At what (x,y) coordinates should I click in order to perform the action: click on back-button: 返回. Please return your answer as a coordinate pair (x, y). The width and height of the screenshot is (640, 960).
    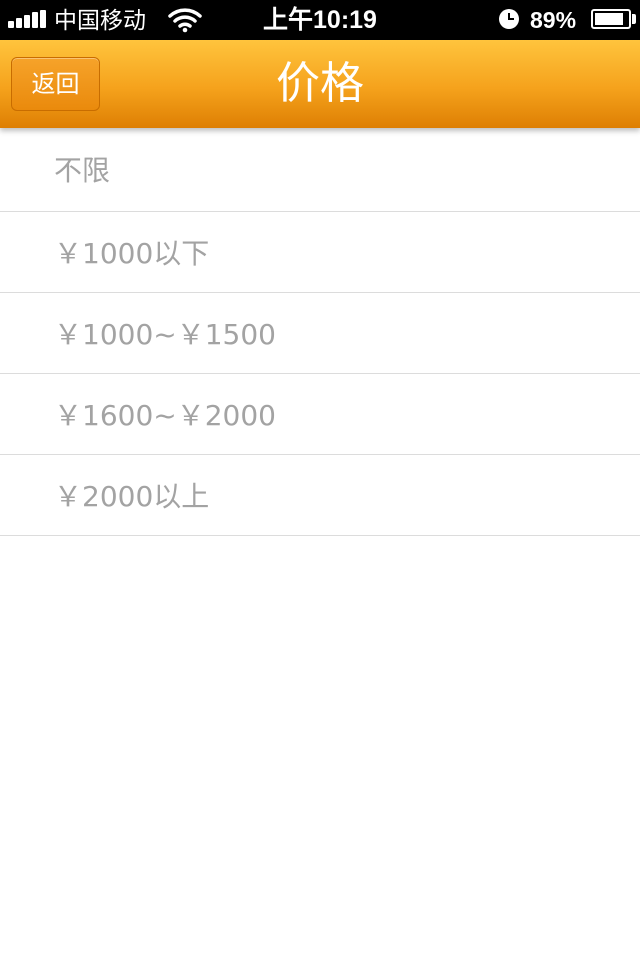
    Looking at the image, I should click on (55, 84).